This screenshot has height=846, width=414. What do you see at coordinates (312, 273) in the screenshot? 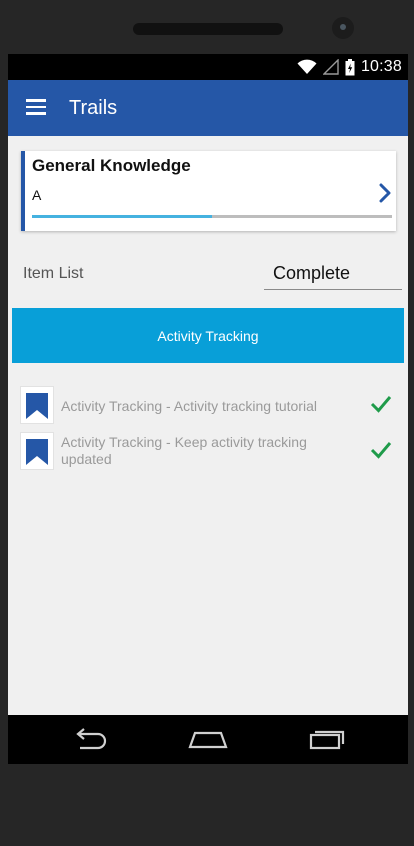
I see `status-filter-value: Complete` at bounding box center [312, 273].